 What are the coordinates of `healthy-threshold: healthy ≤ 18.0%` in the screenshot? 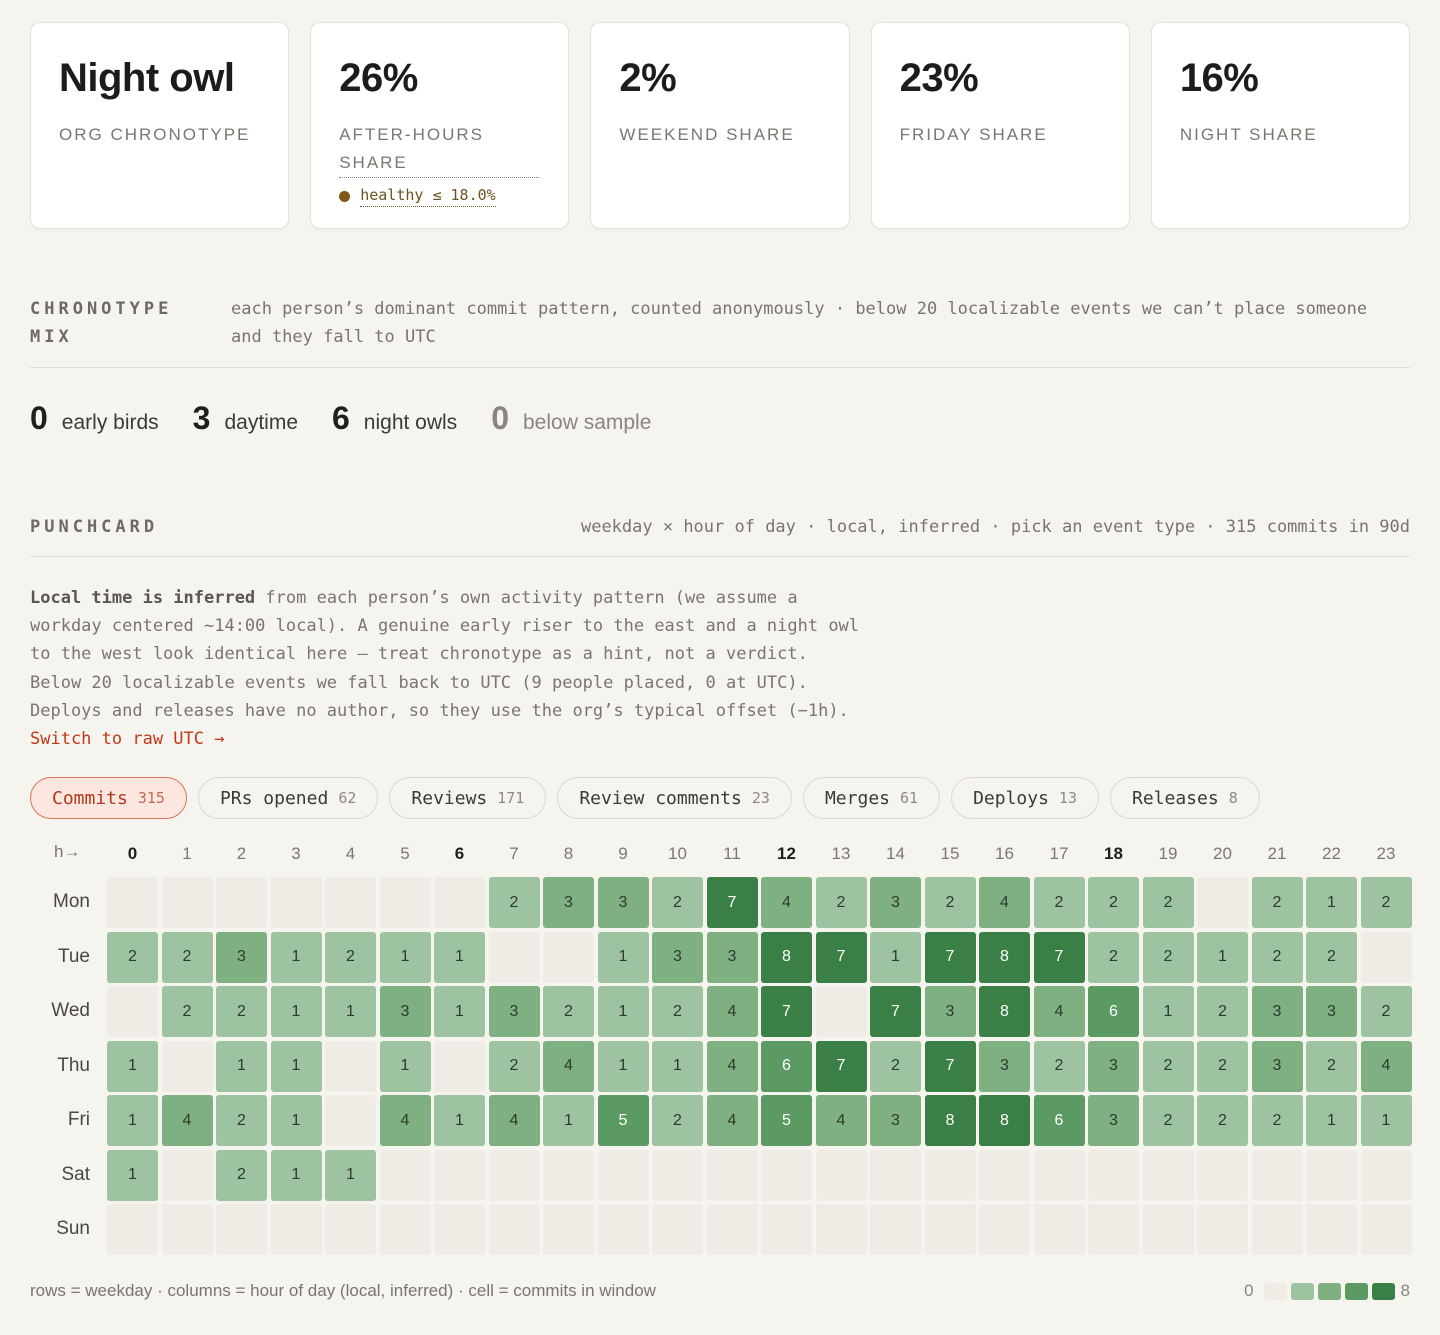 It's located at (439, 196).